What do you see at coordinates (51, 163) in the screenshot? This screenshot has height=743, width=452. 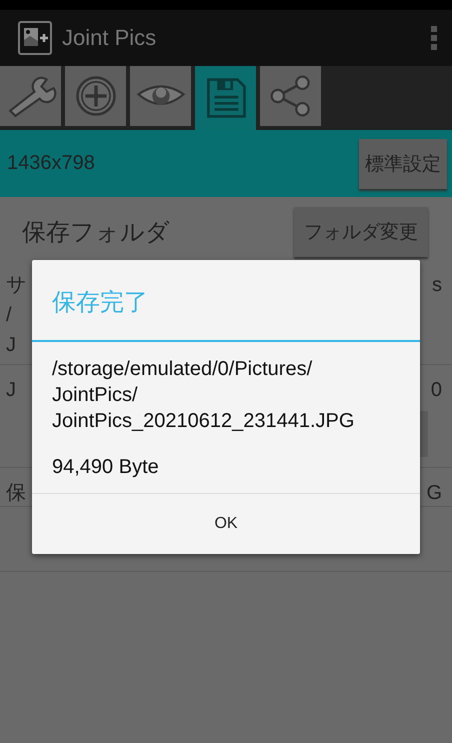 I see `resolution-text: 1436x798` at bounding box center [51, 163].